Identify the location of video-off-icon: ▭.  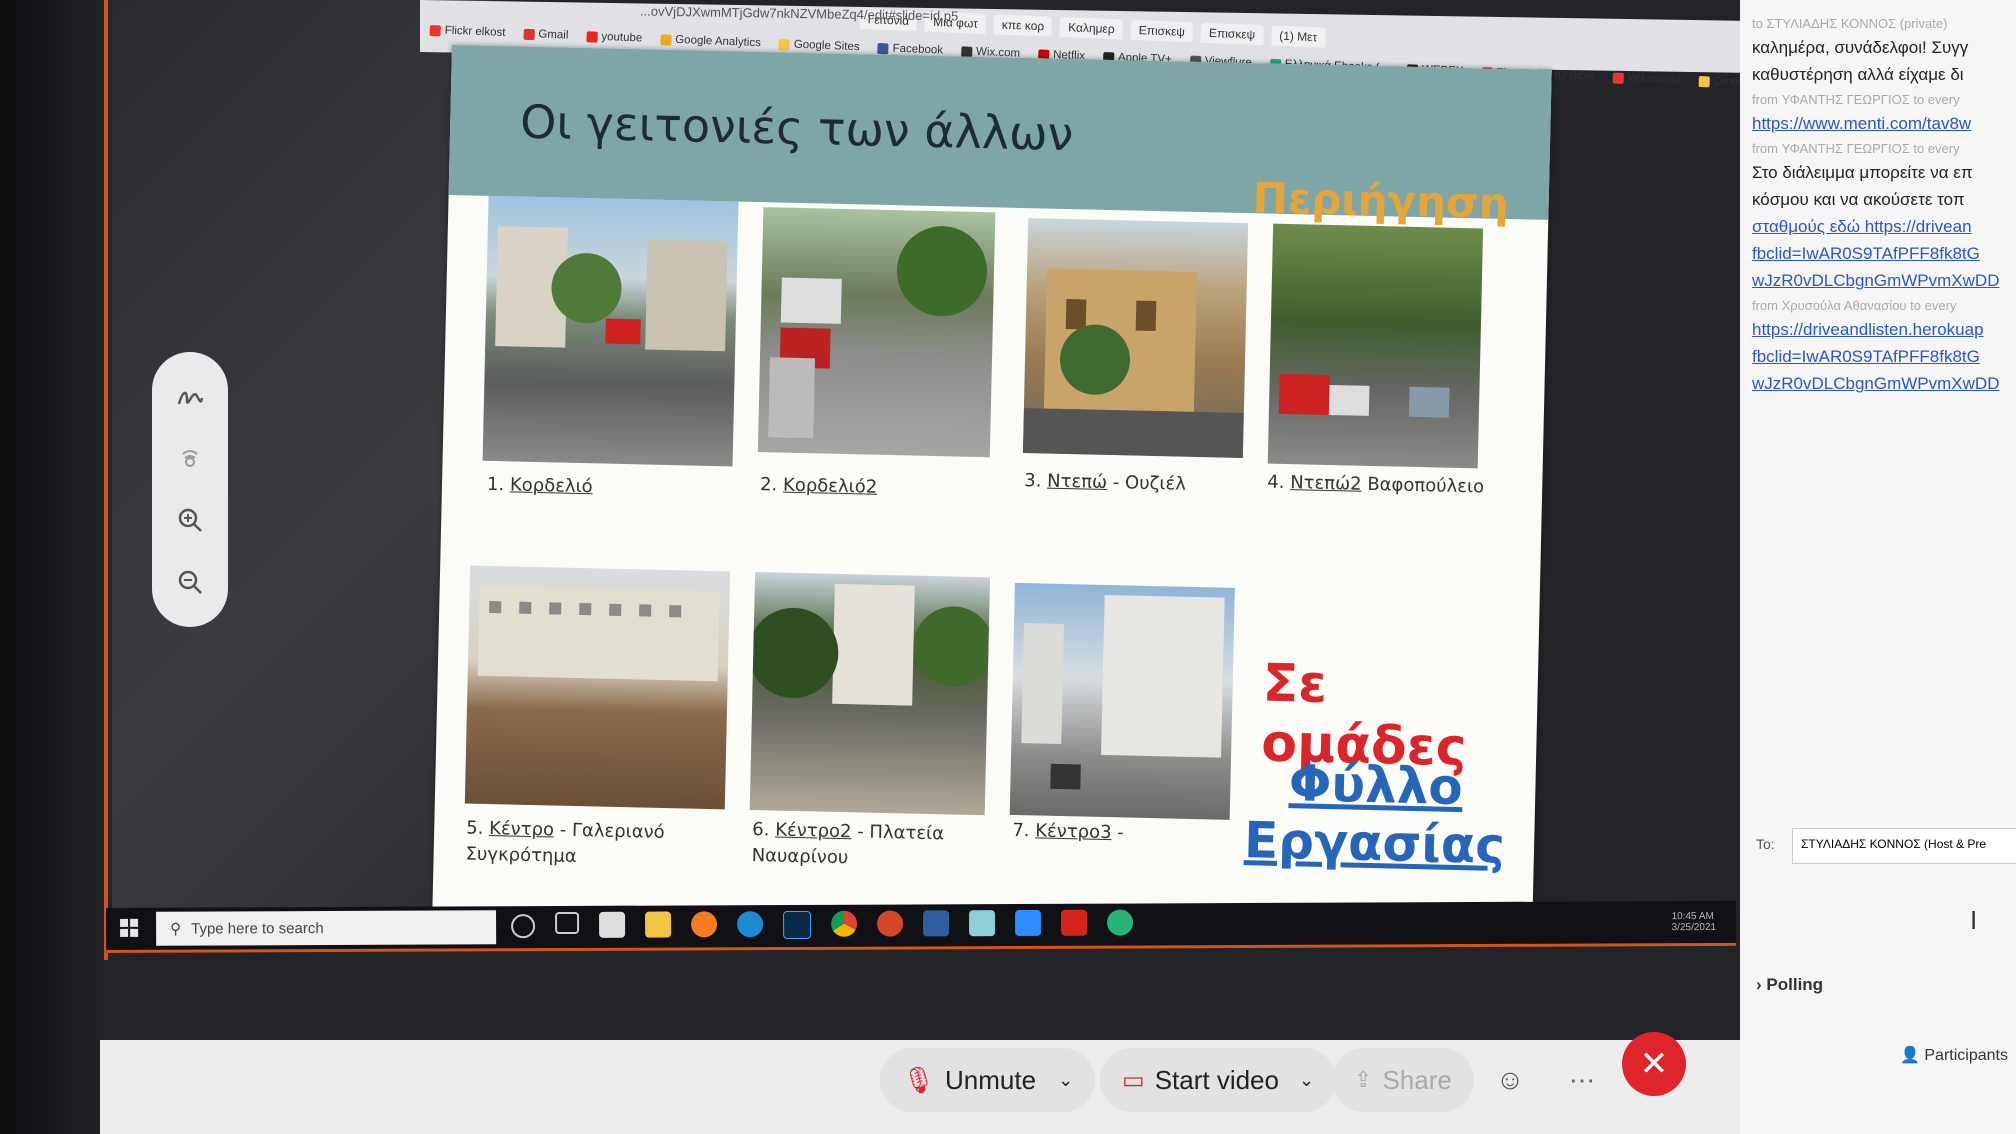
(1133, 1080).